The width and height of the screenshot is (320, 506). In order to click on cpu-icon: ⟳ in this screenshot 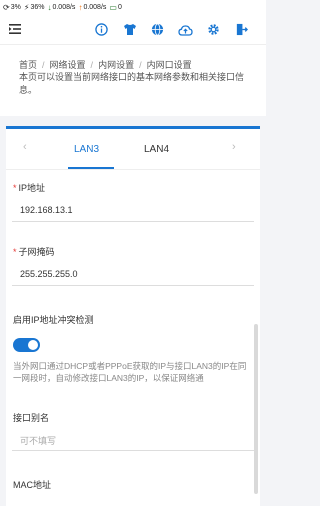, I will do `click(6, 7)`.